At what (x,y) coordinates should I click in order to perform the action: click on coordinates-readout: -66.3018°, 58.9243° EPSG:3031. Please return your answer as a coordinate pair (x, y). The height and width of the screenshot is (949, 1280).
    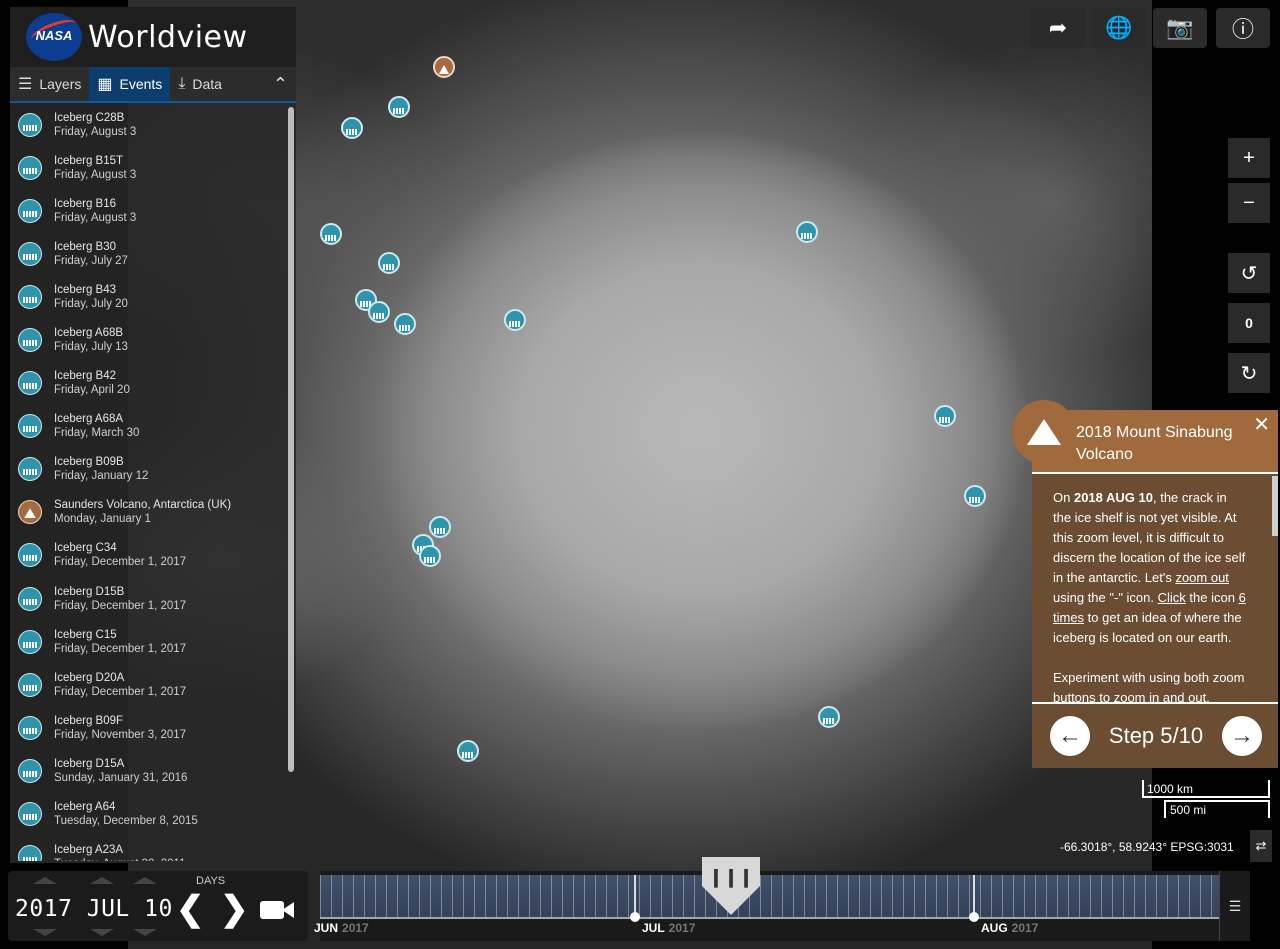
    Looking at the image, I should click on (1147, 847).